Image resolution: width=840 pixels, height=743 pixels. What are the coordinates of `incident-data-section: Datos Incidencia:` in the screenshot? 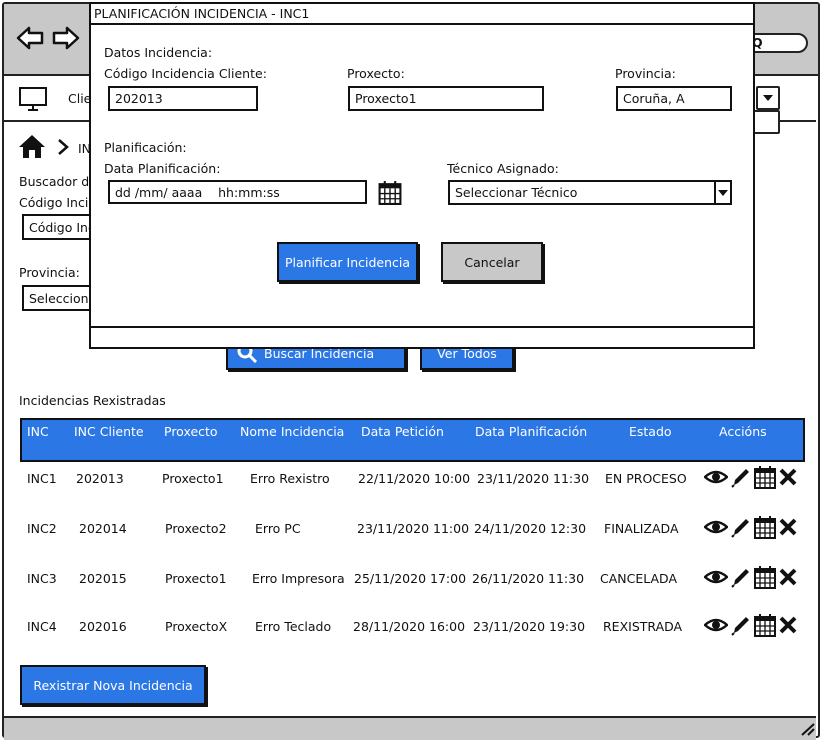 It's located at (158, 52).